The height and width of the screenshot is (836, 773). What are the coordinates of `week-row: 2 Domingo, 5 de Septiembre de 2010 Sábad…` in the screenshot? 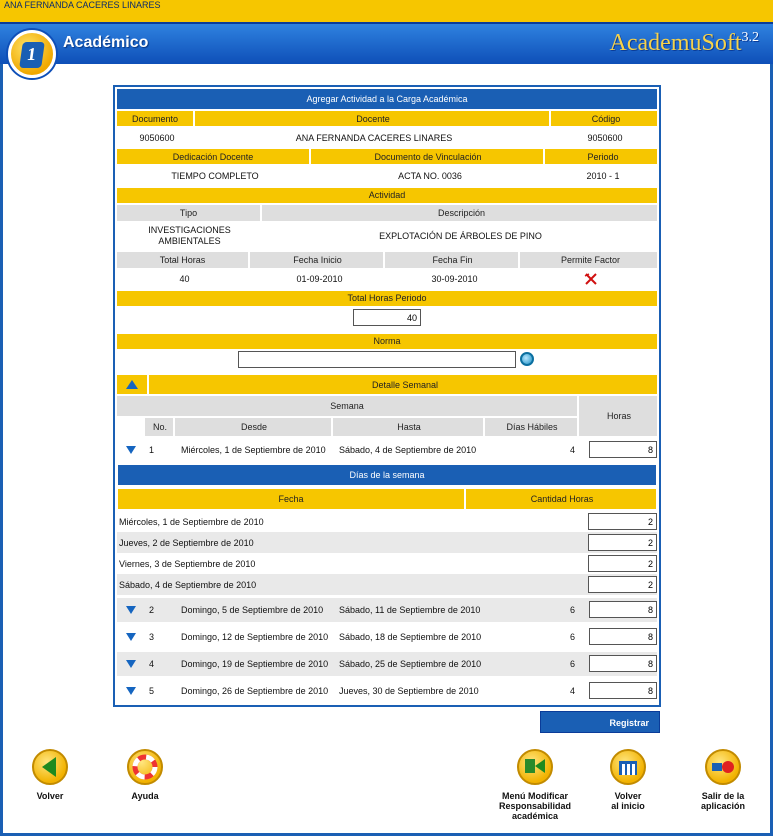 It's located at (387, 610).